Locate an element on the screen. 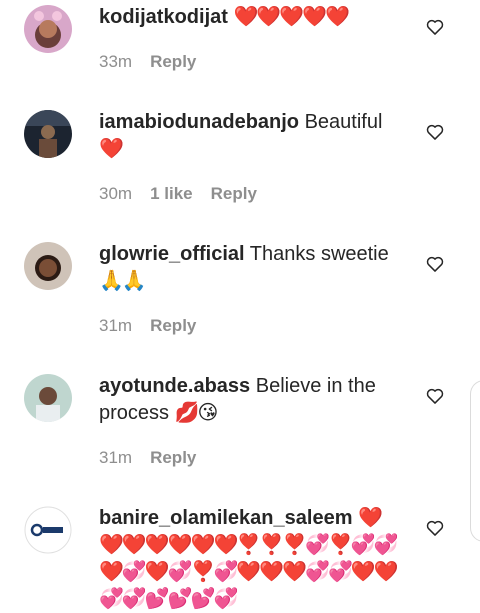  username: kodijatkodijat is located at coordinates (163, 17).